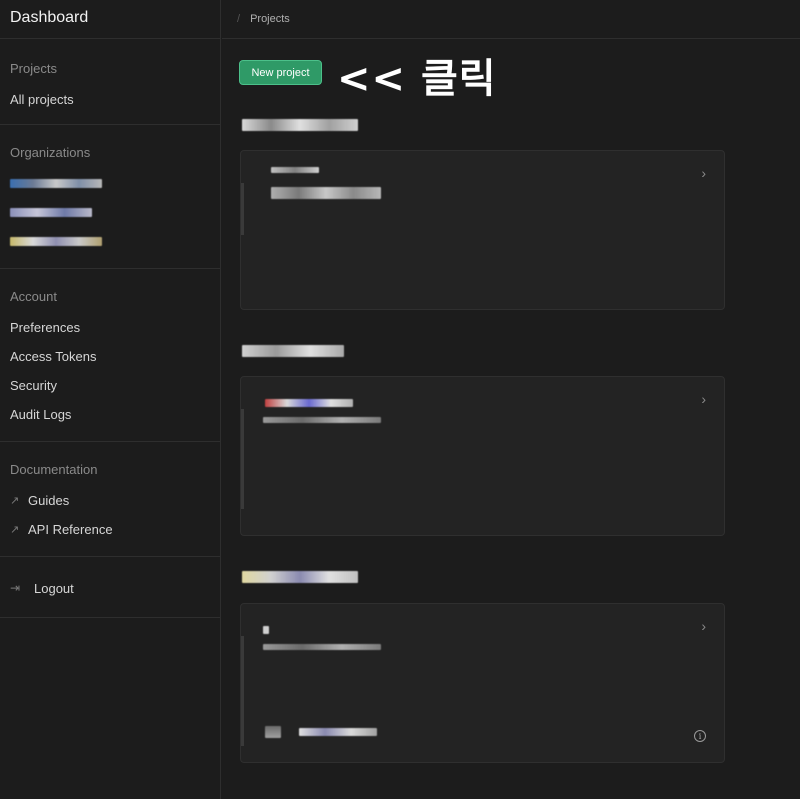 The image size is (800, 799). What do you see at coordinates (33, 385) in the screenshot?
I see `sidebar-item-label: Security` at bounding box center [33, 385].